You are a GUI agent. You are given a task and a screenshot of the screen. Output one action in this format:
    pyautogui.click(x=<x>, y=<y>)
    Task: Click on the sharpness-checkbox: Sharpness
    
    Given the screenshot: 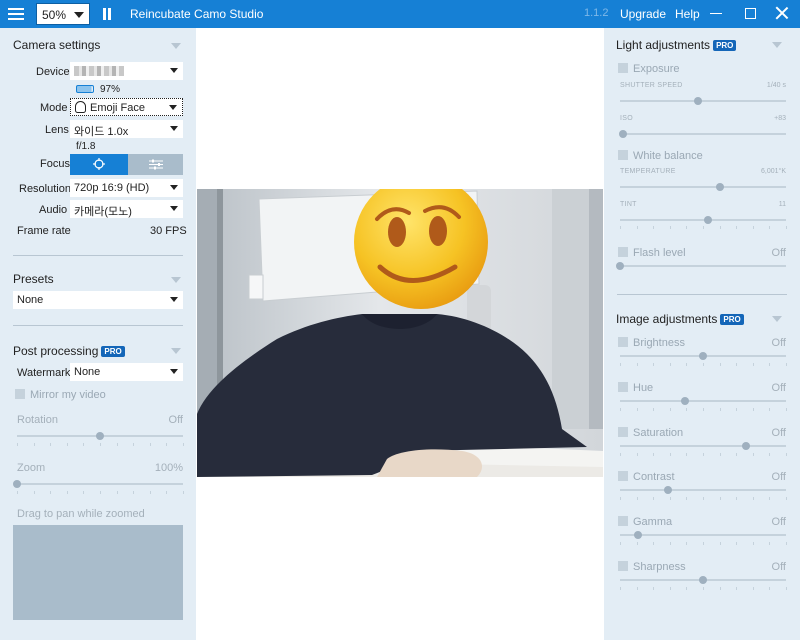 What is the action you would take?
    pyautogui.click(x=652, y=567)
    